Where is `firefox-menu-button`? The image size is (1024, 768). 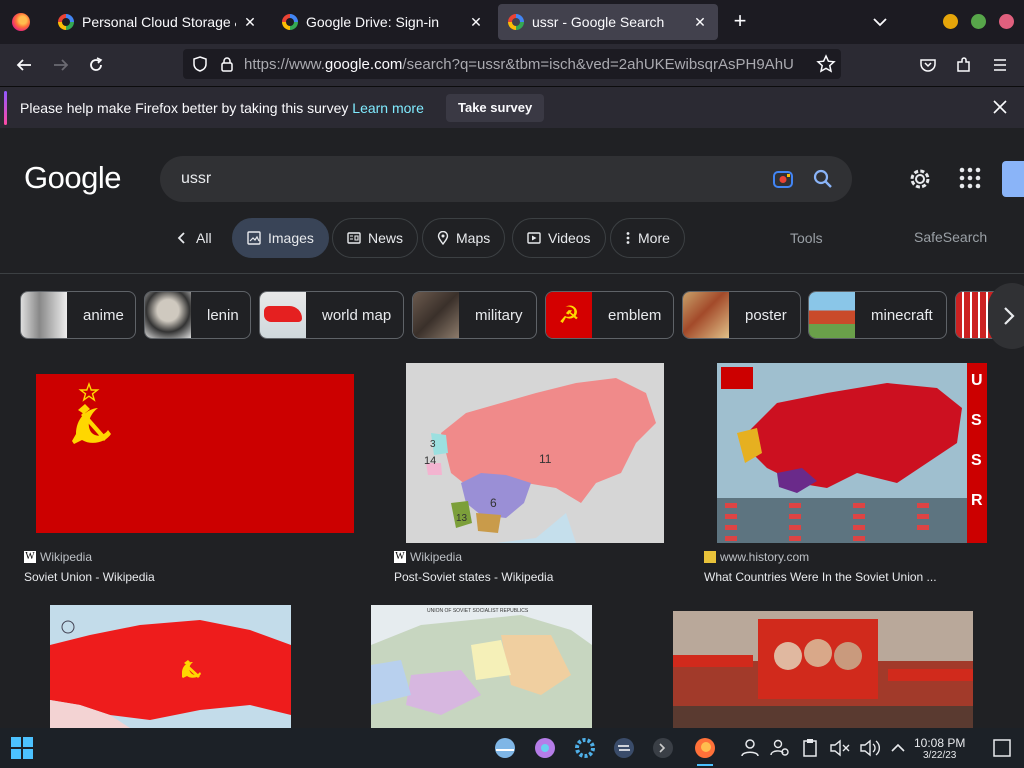 firefox-menu-button is located at coordinates (21, 22).